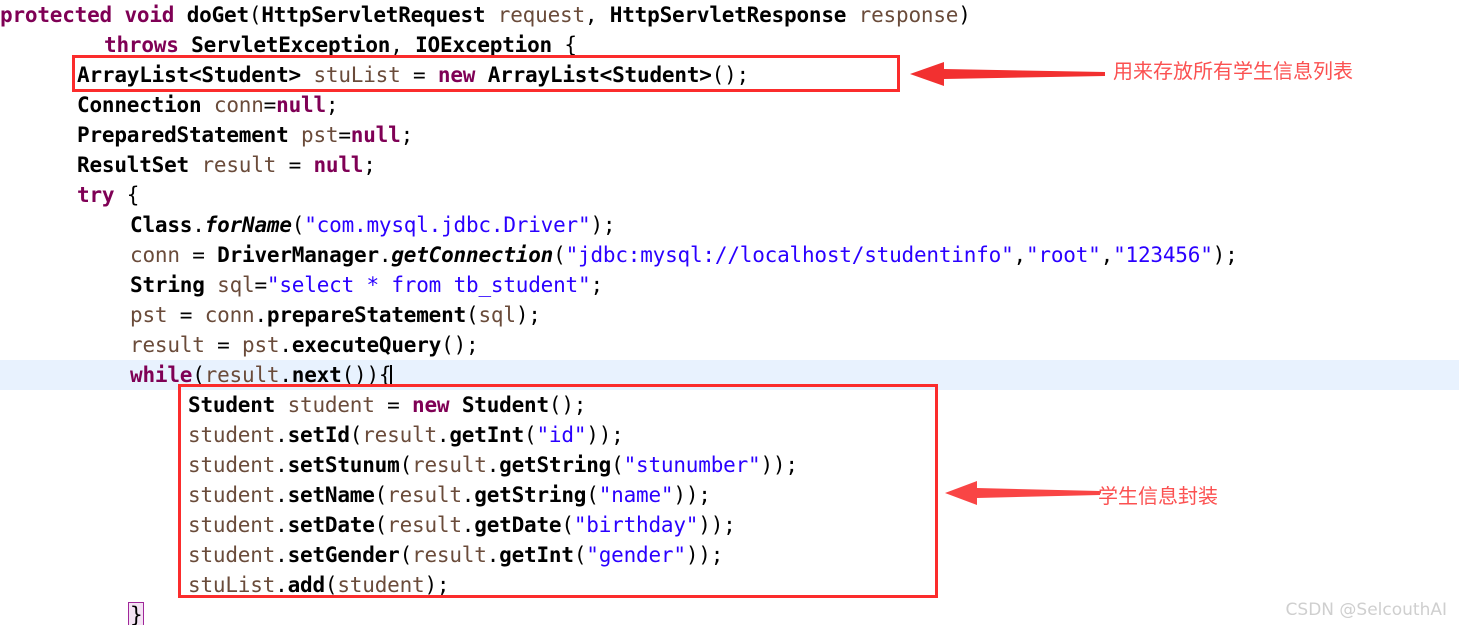 This screenshot has width=1459, height=625. Describe the element at coordinates (428, 285) in the screenshot. I see `token-string: "select * from tb_student"` at that location.